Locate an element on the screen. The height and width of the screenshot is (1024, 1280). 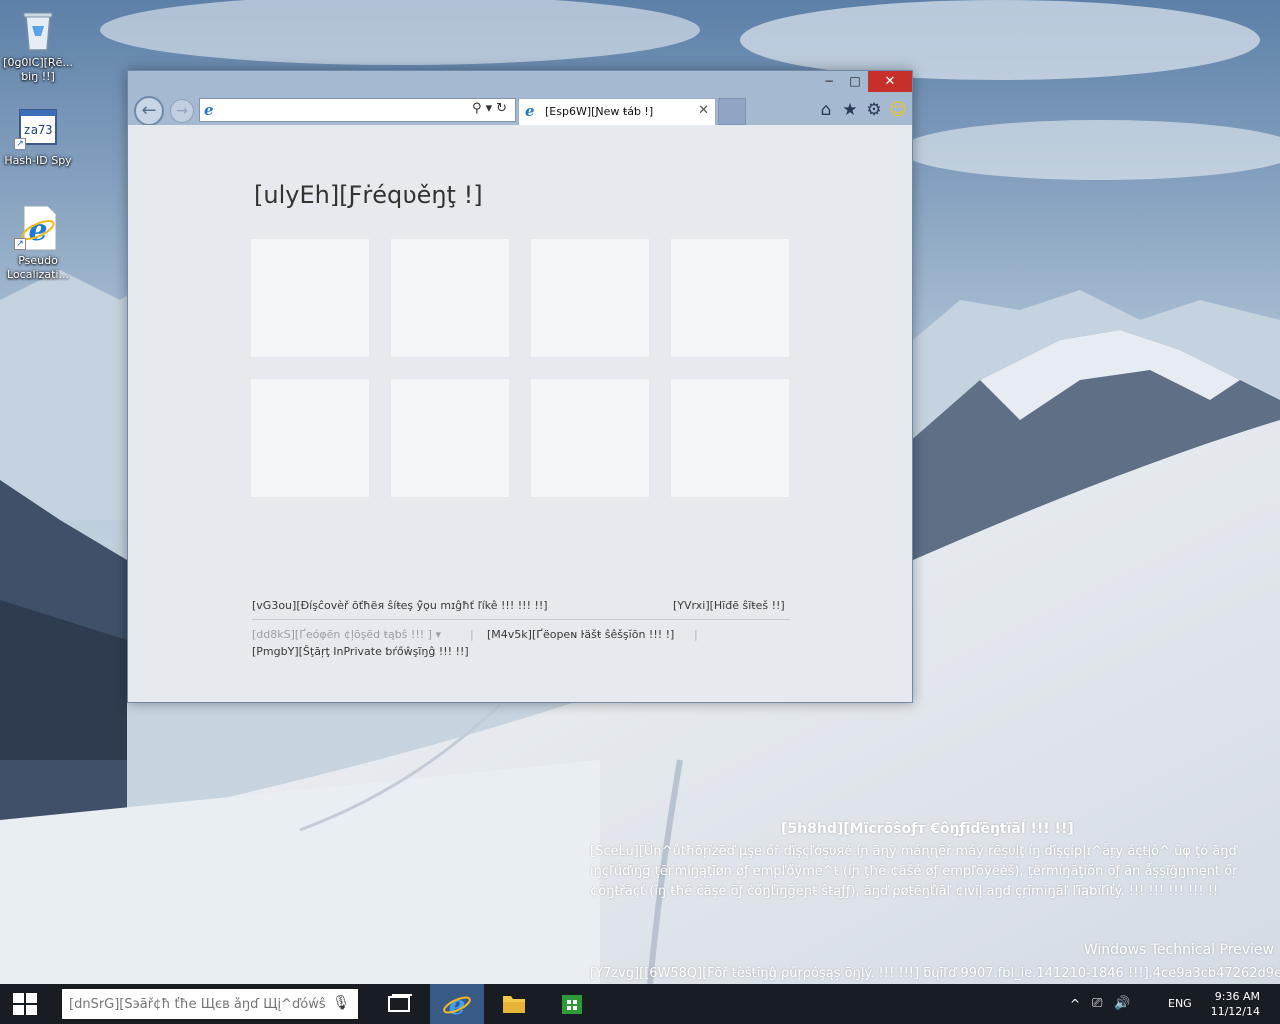
windows-logo-icon is located at coordinates (25, 1004).